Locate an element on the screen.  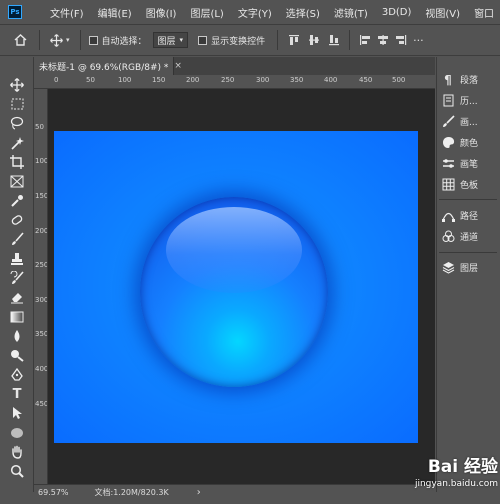
path-selection-tool-icon is located at coordinates (17, 413).